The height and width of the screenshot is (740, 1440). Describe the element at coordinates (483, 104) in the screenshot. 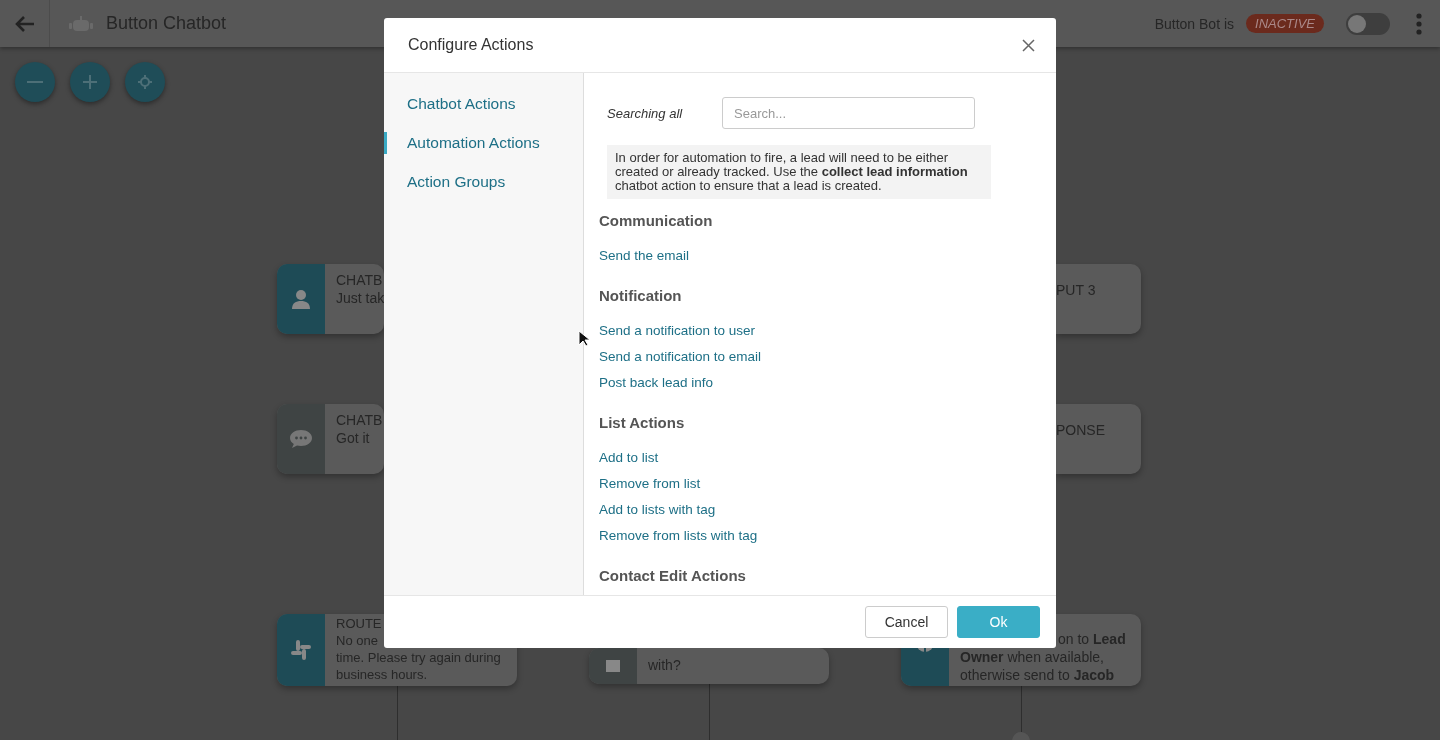

I see `category-tab: Chatbot Actions` at that location.